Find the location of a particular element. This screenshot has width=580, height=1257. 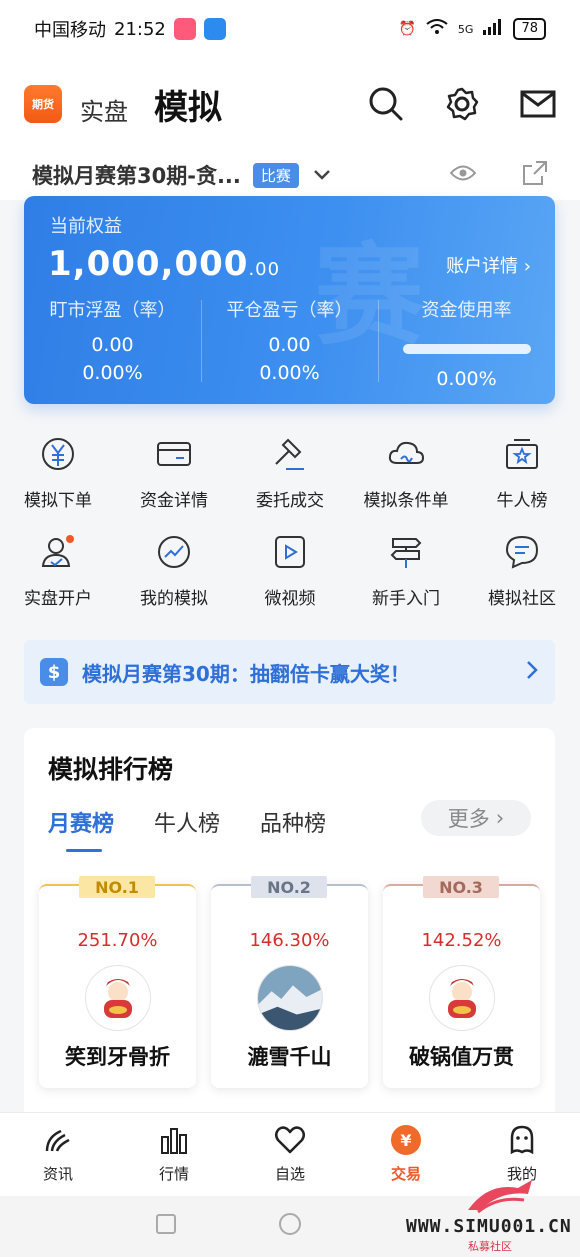

rank-card-2: NO.2 146.30% 漉雪千山 is located at coordinates (289, 982).